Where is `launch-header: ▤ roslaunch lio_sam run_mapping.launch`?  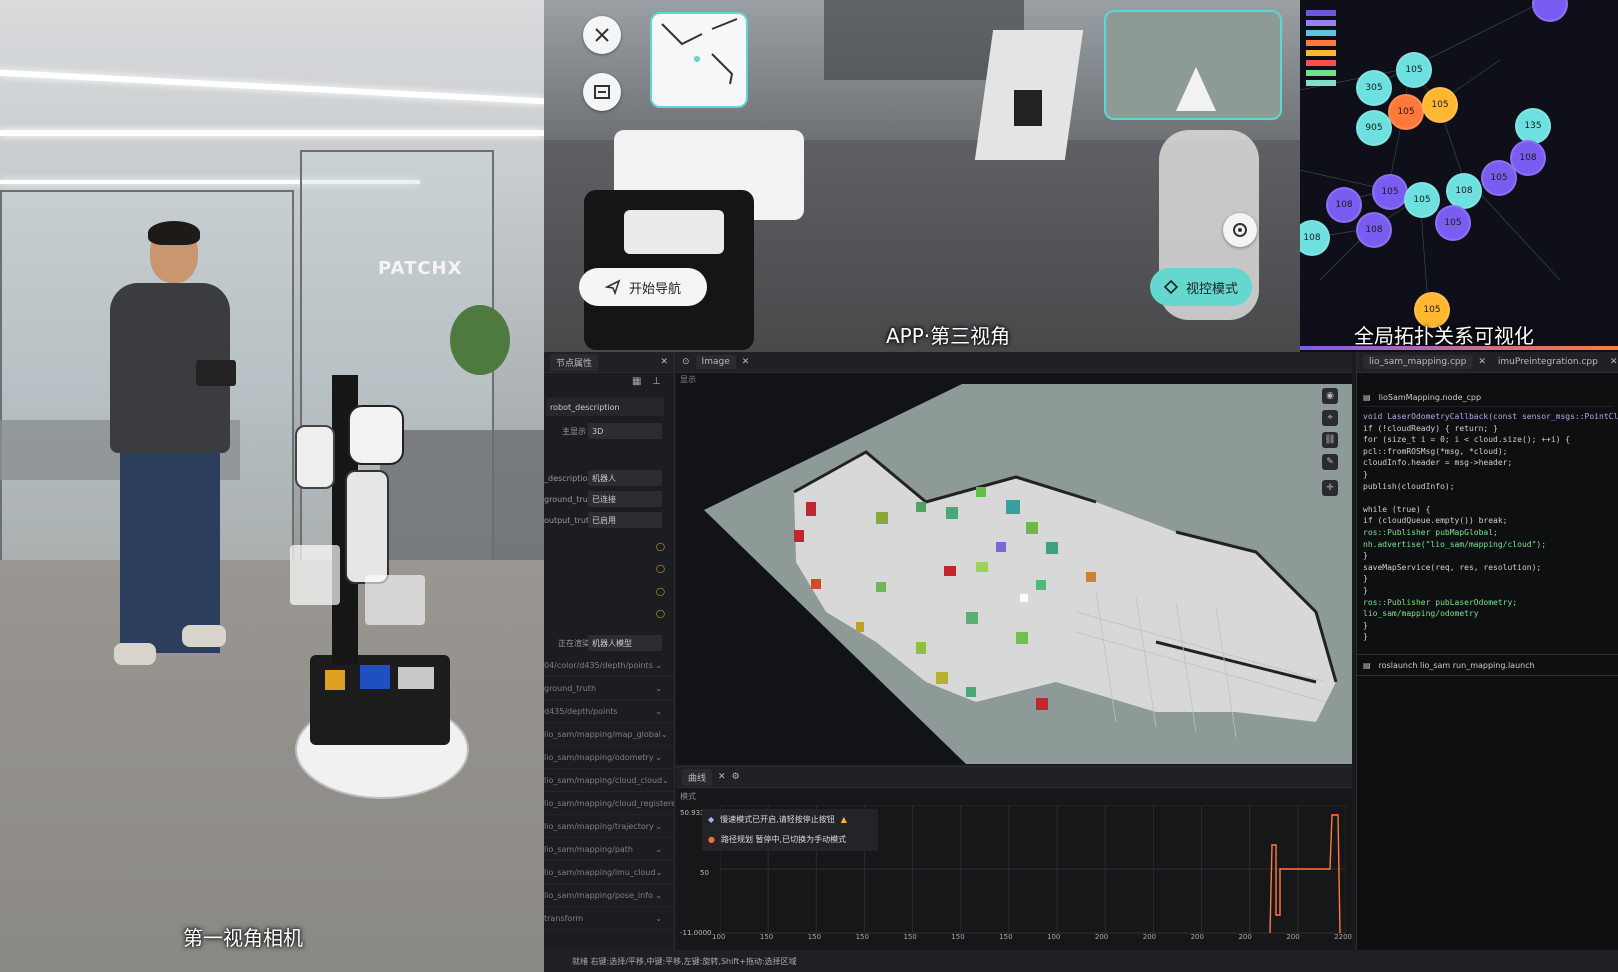
launch-header: ▤ roslaunch lio_sam run_mapping.launch is located at coordinates (1487, 665).